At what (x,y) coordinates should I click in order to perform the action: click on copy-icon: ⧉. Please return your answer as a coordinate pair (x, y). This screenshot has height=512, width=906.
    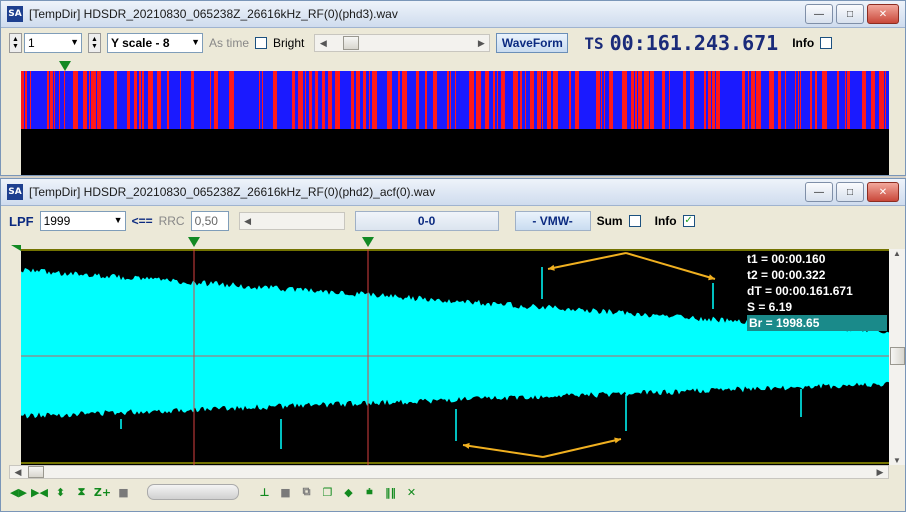
    Looking at the image, I should click on (306, 492).